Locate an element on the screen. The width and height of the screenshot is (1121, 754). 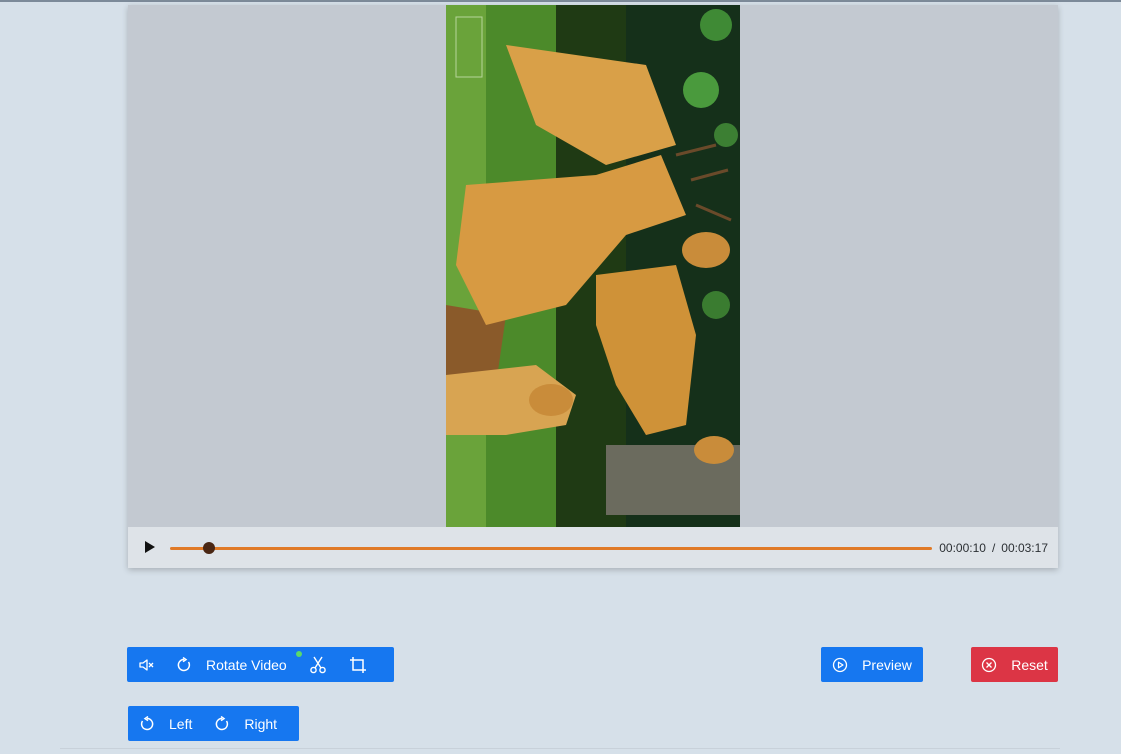
crop-button is located at coordinates (358, 664).